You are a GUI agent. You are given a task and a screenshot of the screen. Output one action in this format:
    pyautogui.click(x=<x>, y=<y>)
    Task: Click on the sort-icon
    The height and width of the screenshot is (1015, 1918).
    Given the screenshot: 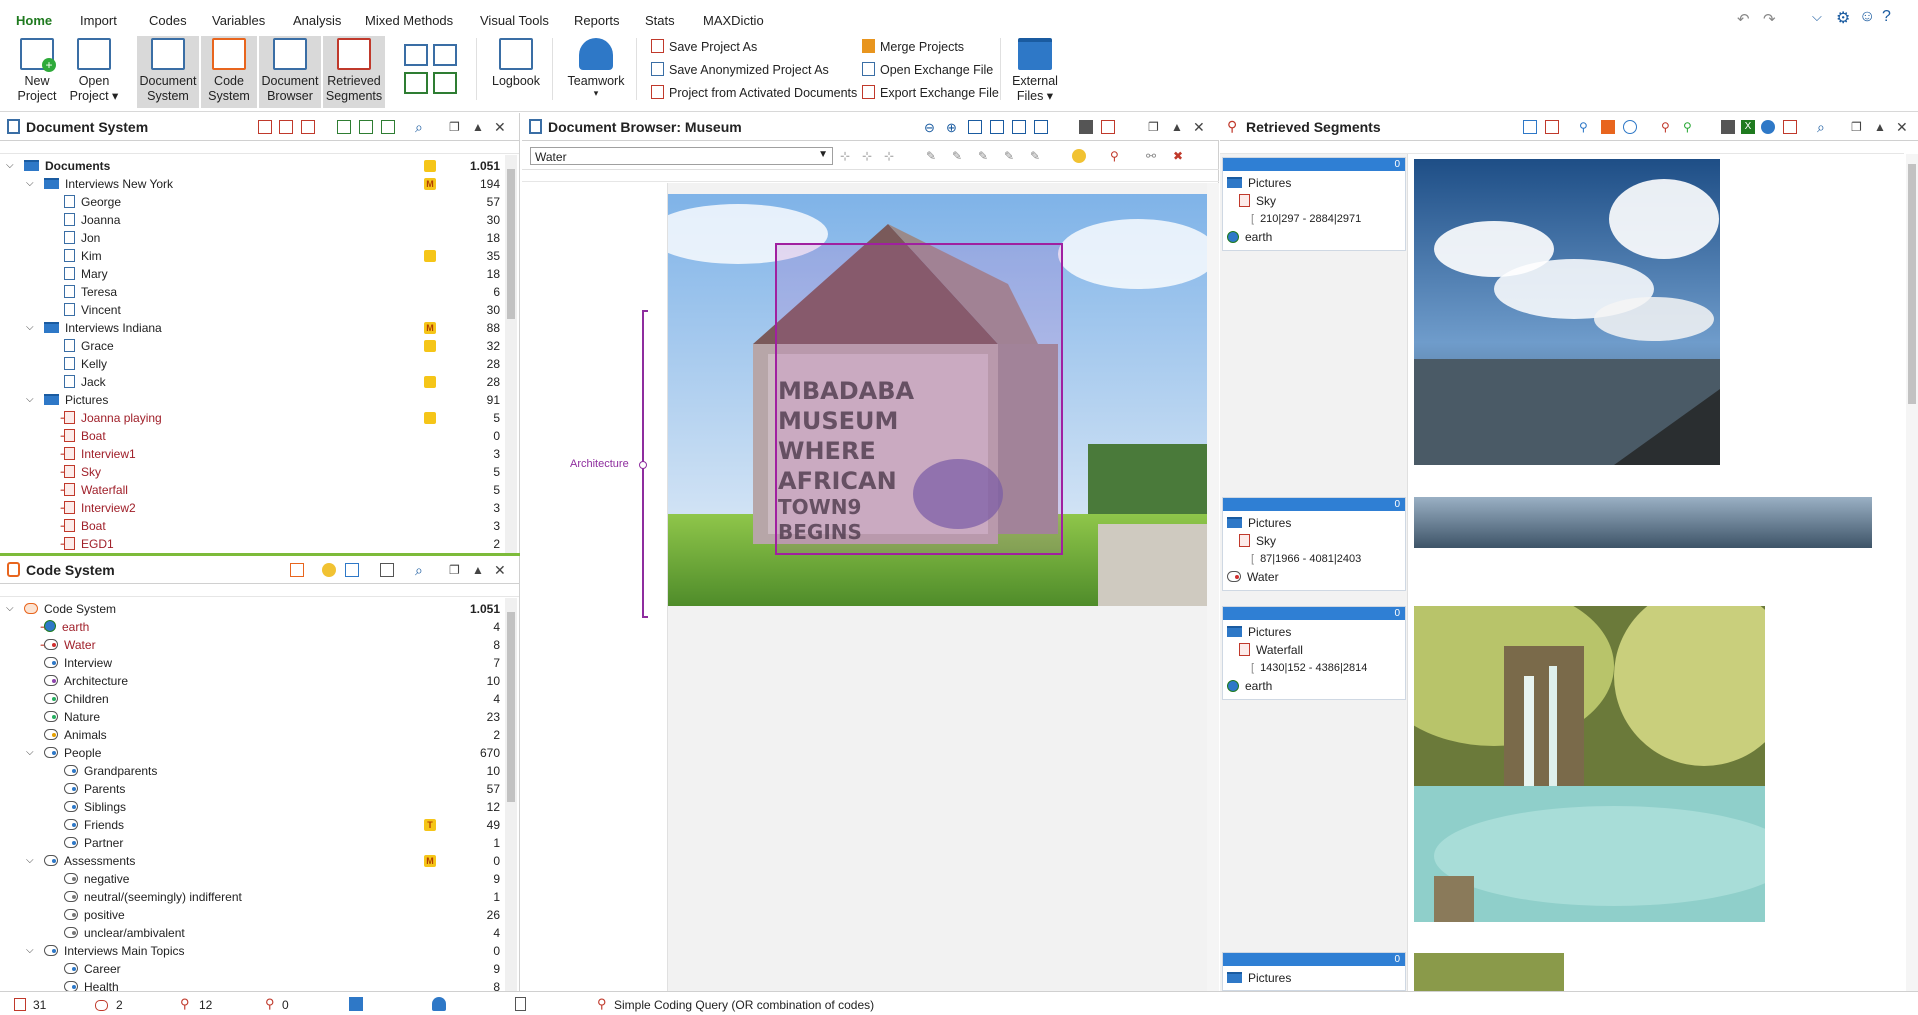 What is the action you would take?
    pyautogui.click(x=1041, y=127)
    